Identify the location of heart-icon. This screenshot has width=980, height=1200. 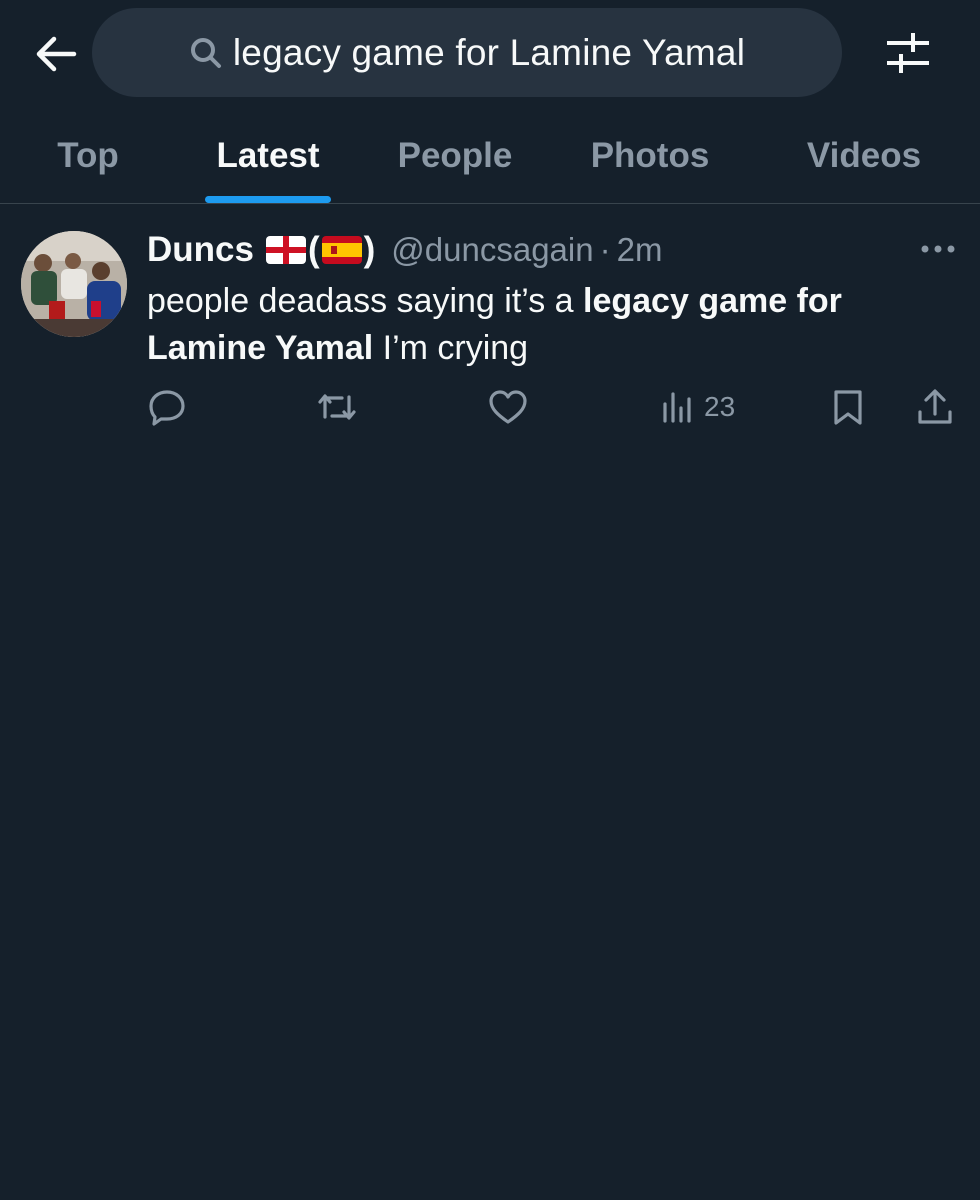
(508, 407).